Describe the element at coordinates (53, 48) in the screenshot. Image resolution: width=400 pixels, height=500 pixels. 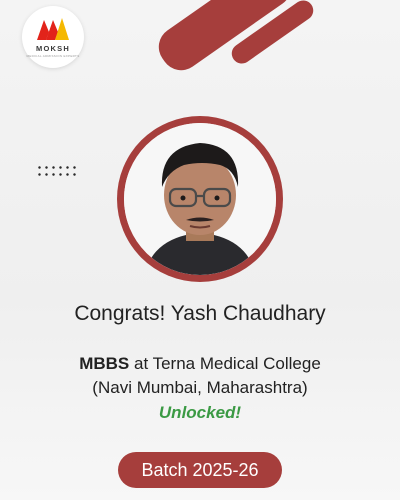
I see `logo-wordmark: MOKSH` at that location.